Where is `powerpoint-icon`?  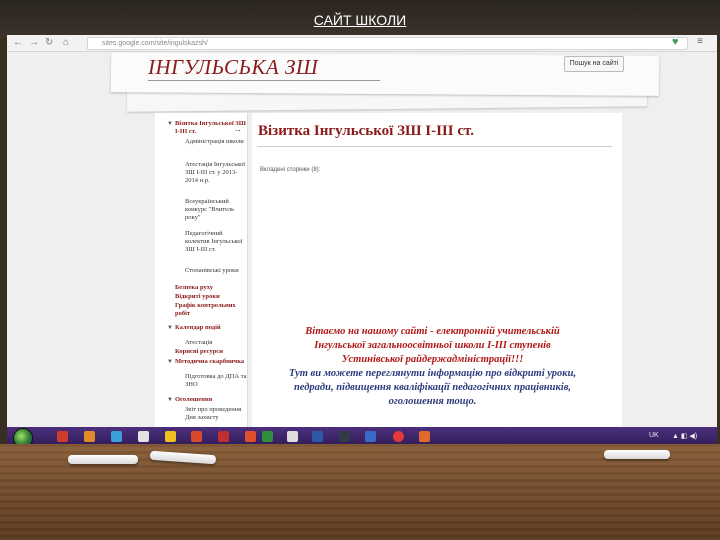
powerpoint-icon is located at coordinates (424, 436).